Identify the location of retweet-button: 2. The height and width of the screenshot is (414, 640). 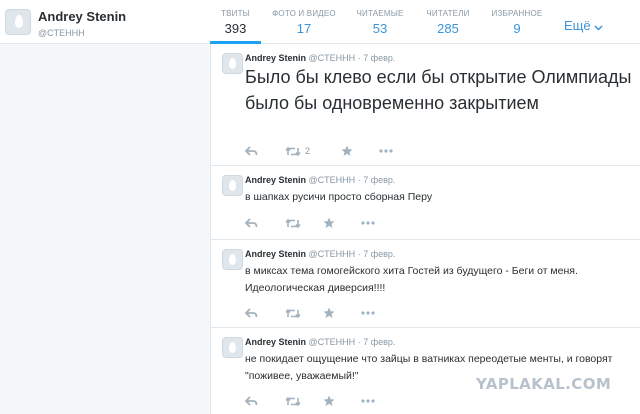
(297, 151).